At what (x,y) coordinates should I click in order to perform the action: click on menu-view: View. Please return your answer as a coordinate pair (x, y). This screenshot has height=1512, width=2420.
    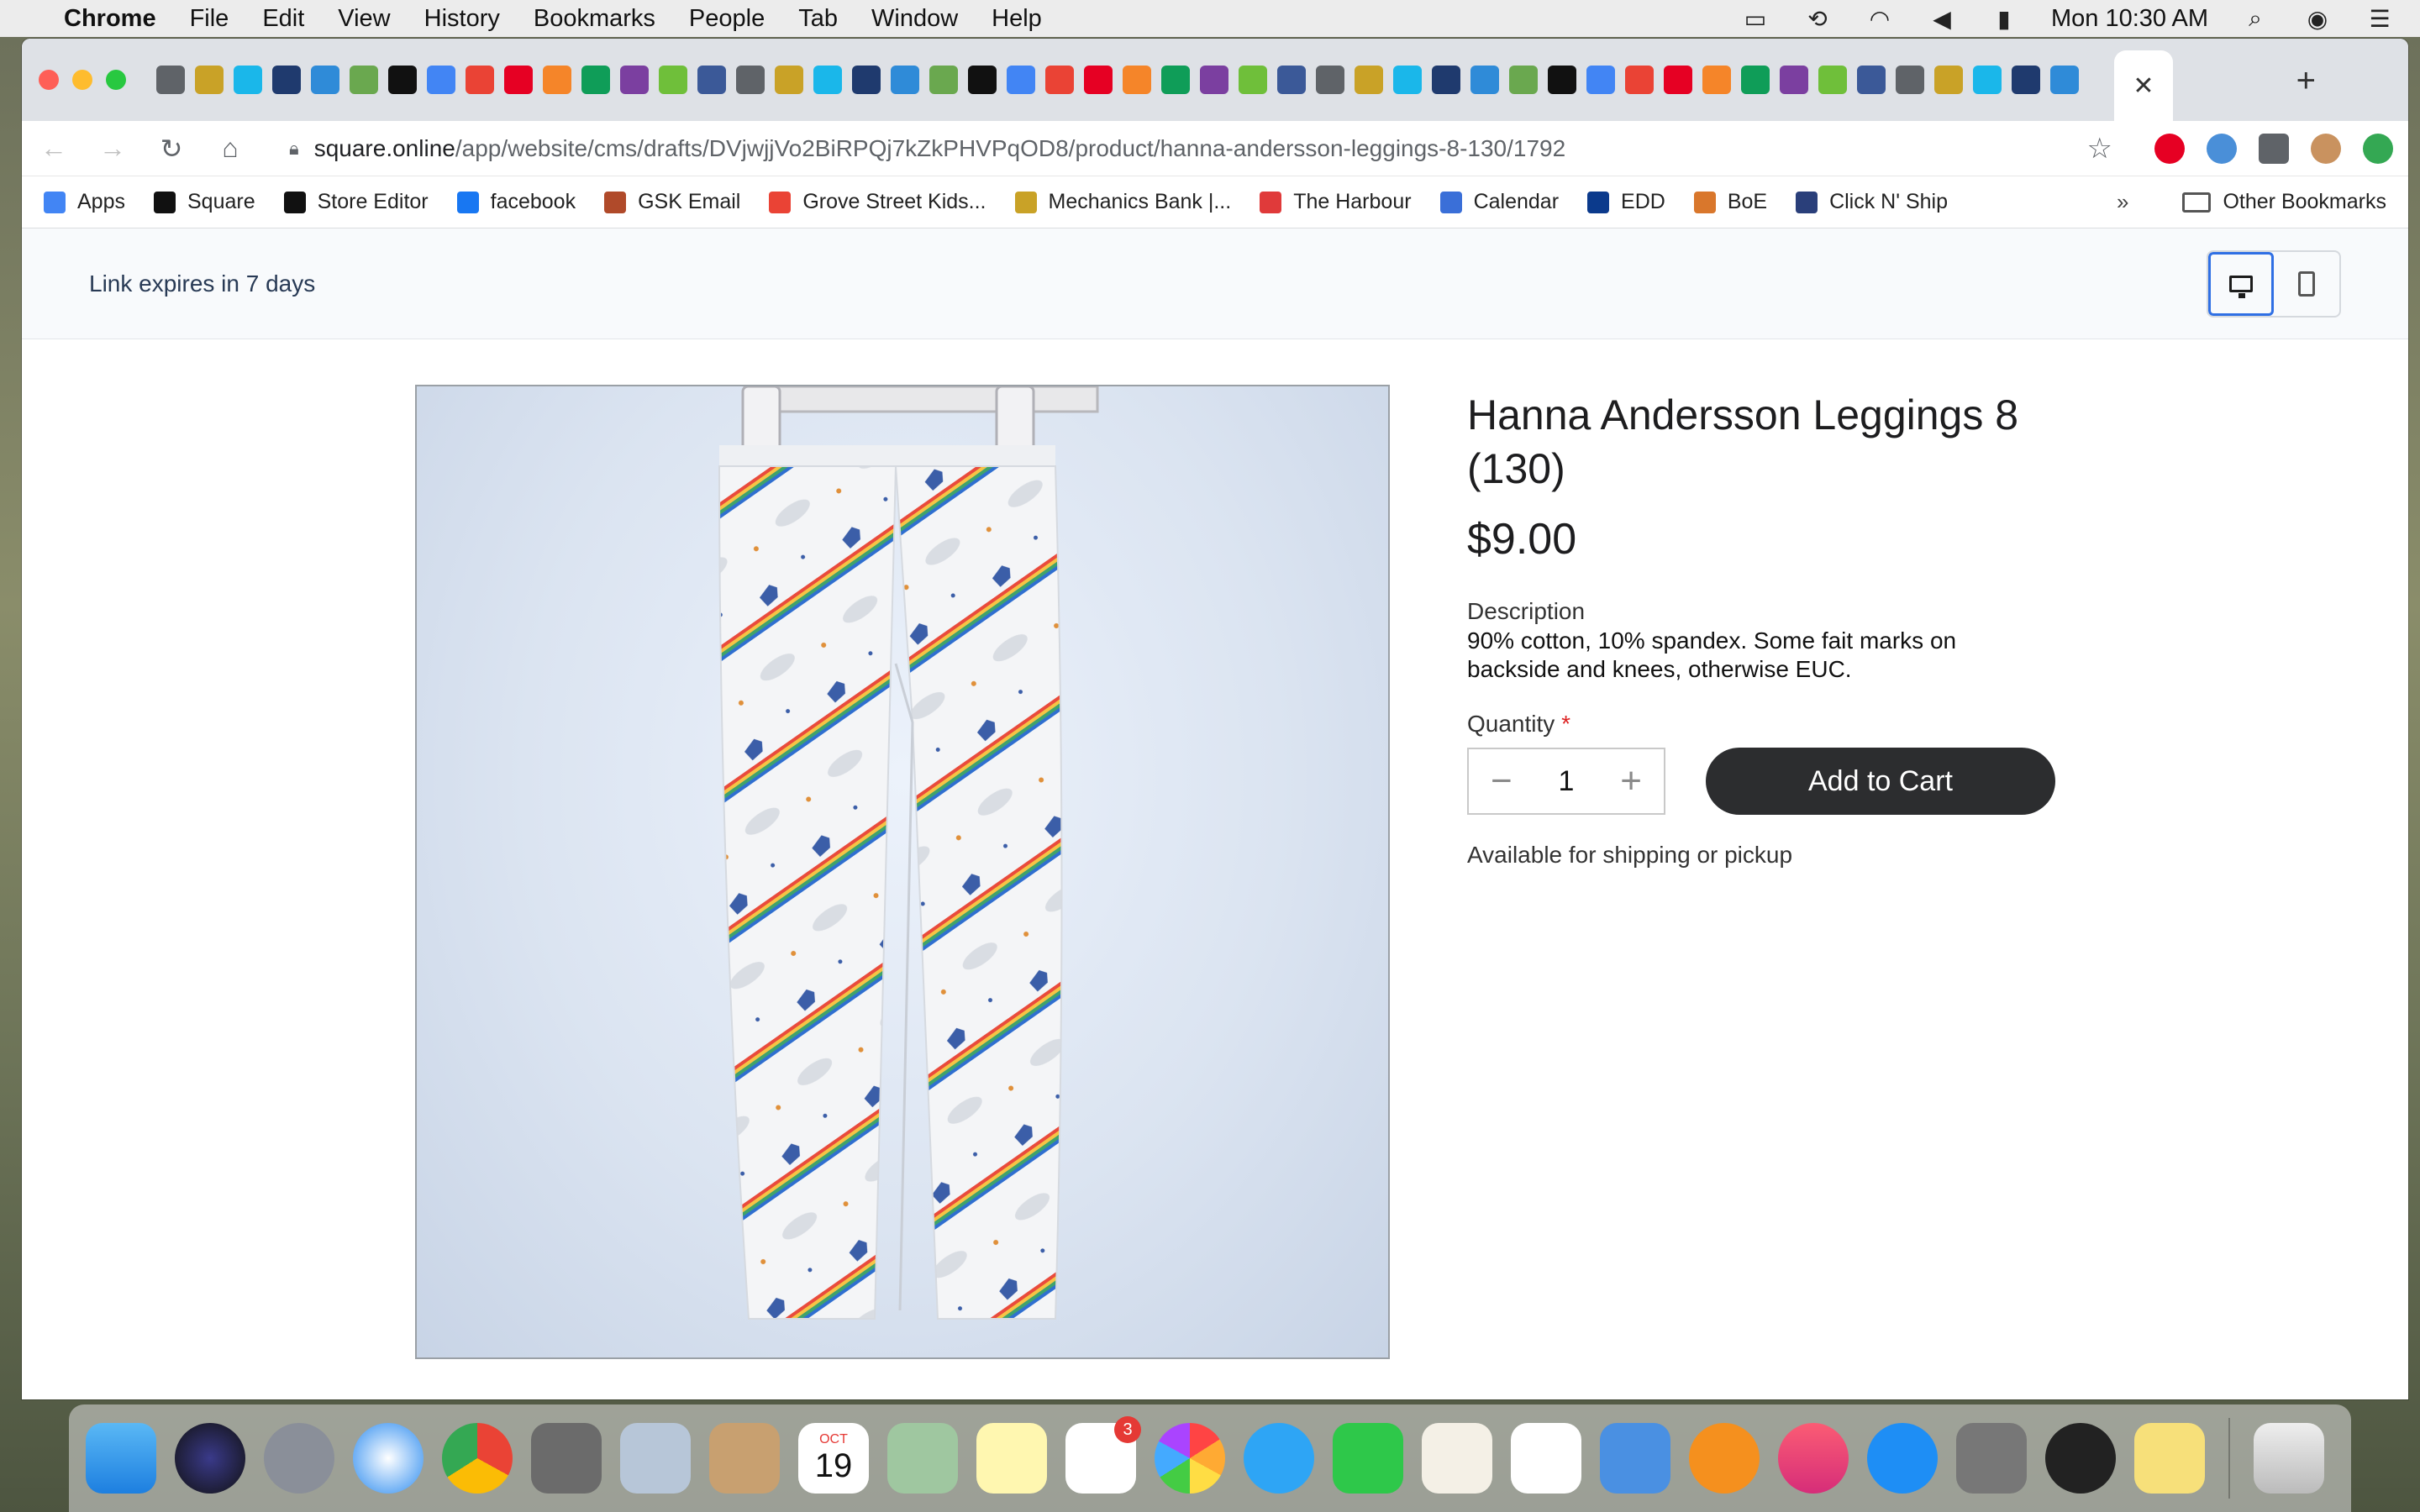
    Looking at the image, I should click on (364, 19).